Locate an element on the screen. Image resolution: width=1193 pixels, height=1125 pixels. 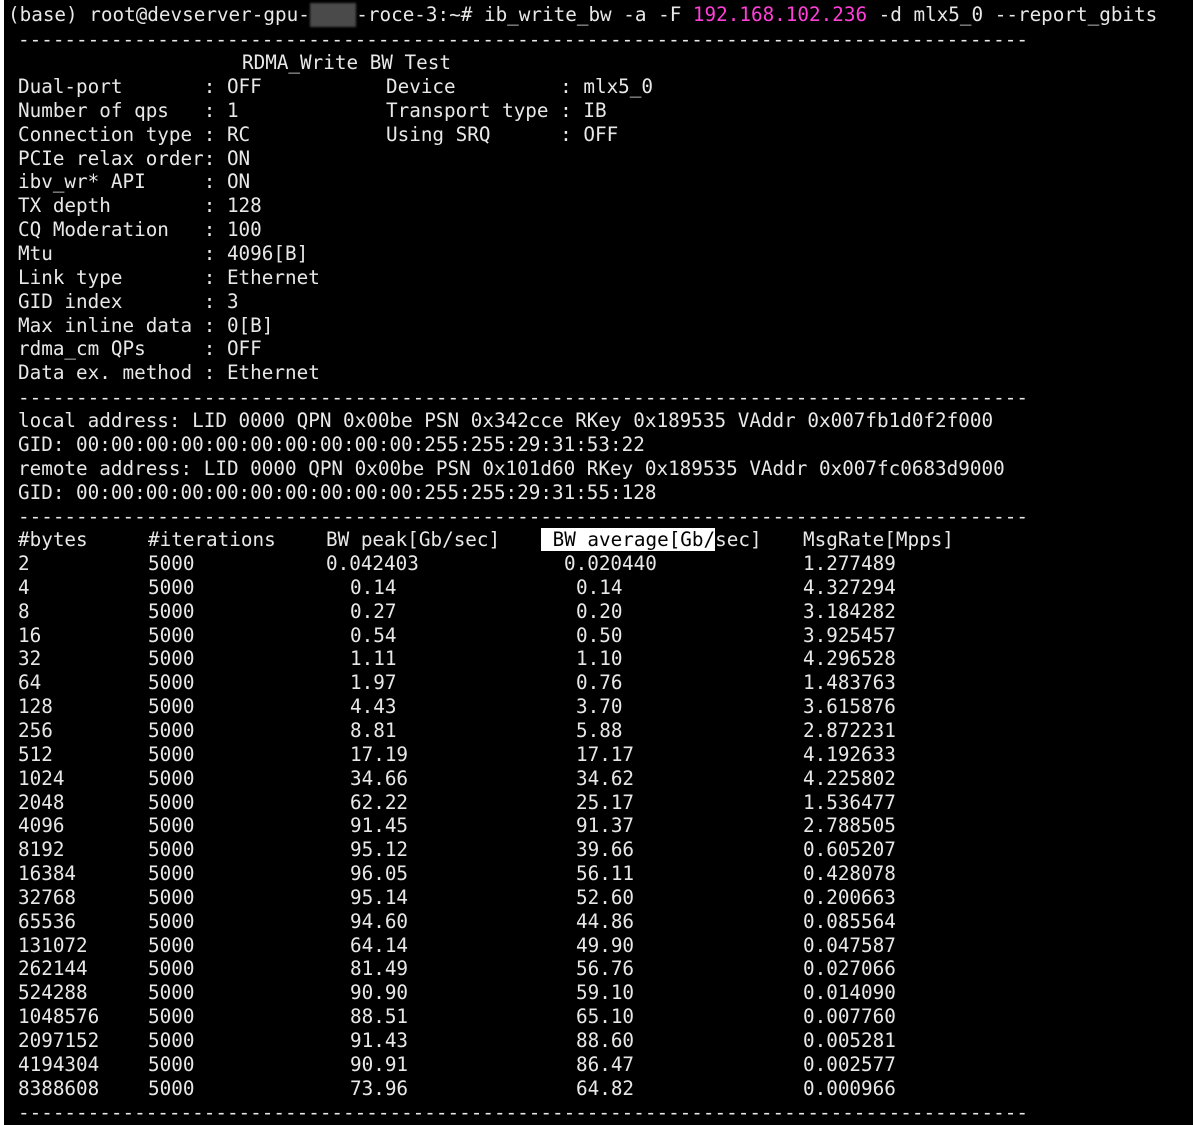
cell-bytes: 32768 is located at coordinates (47, 897).